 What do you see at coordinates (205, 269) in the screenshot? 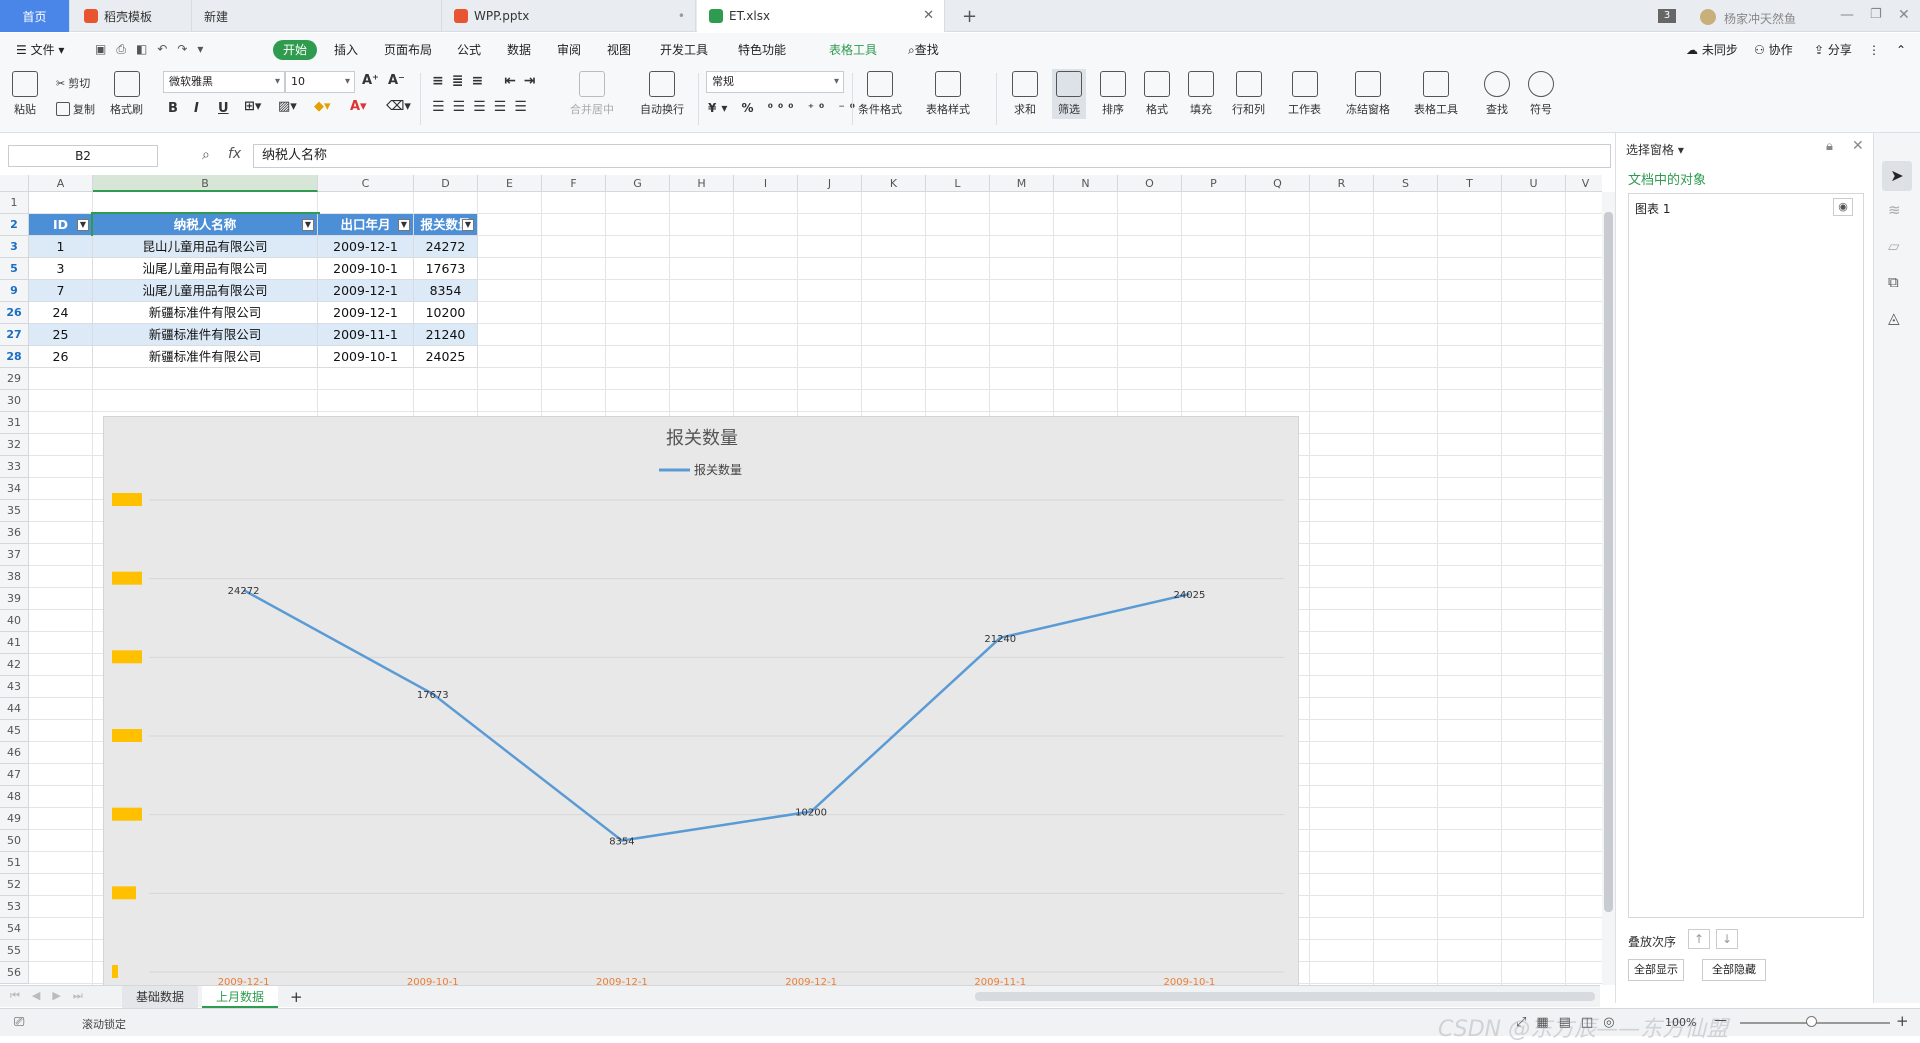
I see `table-cell: 汕尾儿童用品有限公司` at bounding box center [205, 269].